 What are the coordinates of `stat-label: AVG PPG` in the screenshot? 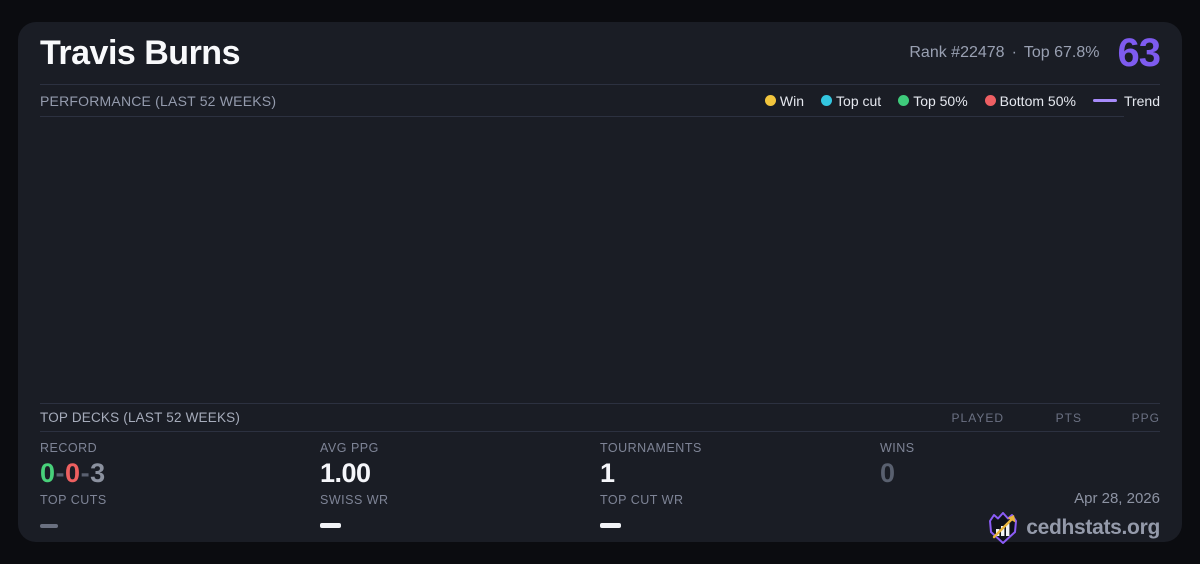 It's located at (349, 448).